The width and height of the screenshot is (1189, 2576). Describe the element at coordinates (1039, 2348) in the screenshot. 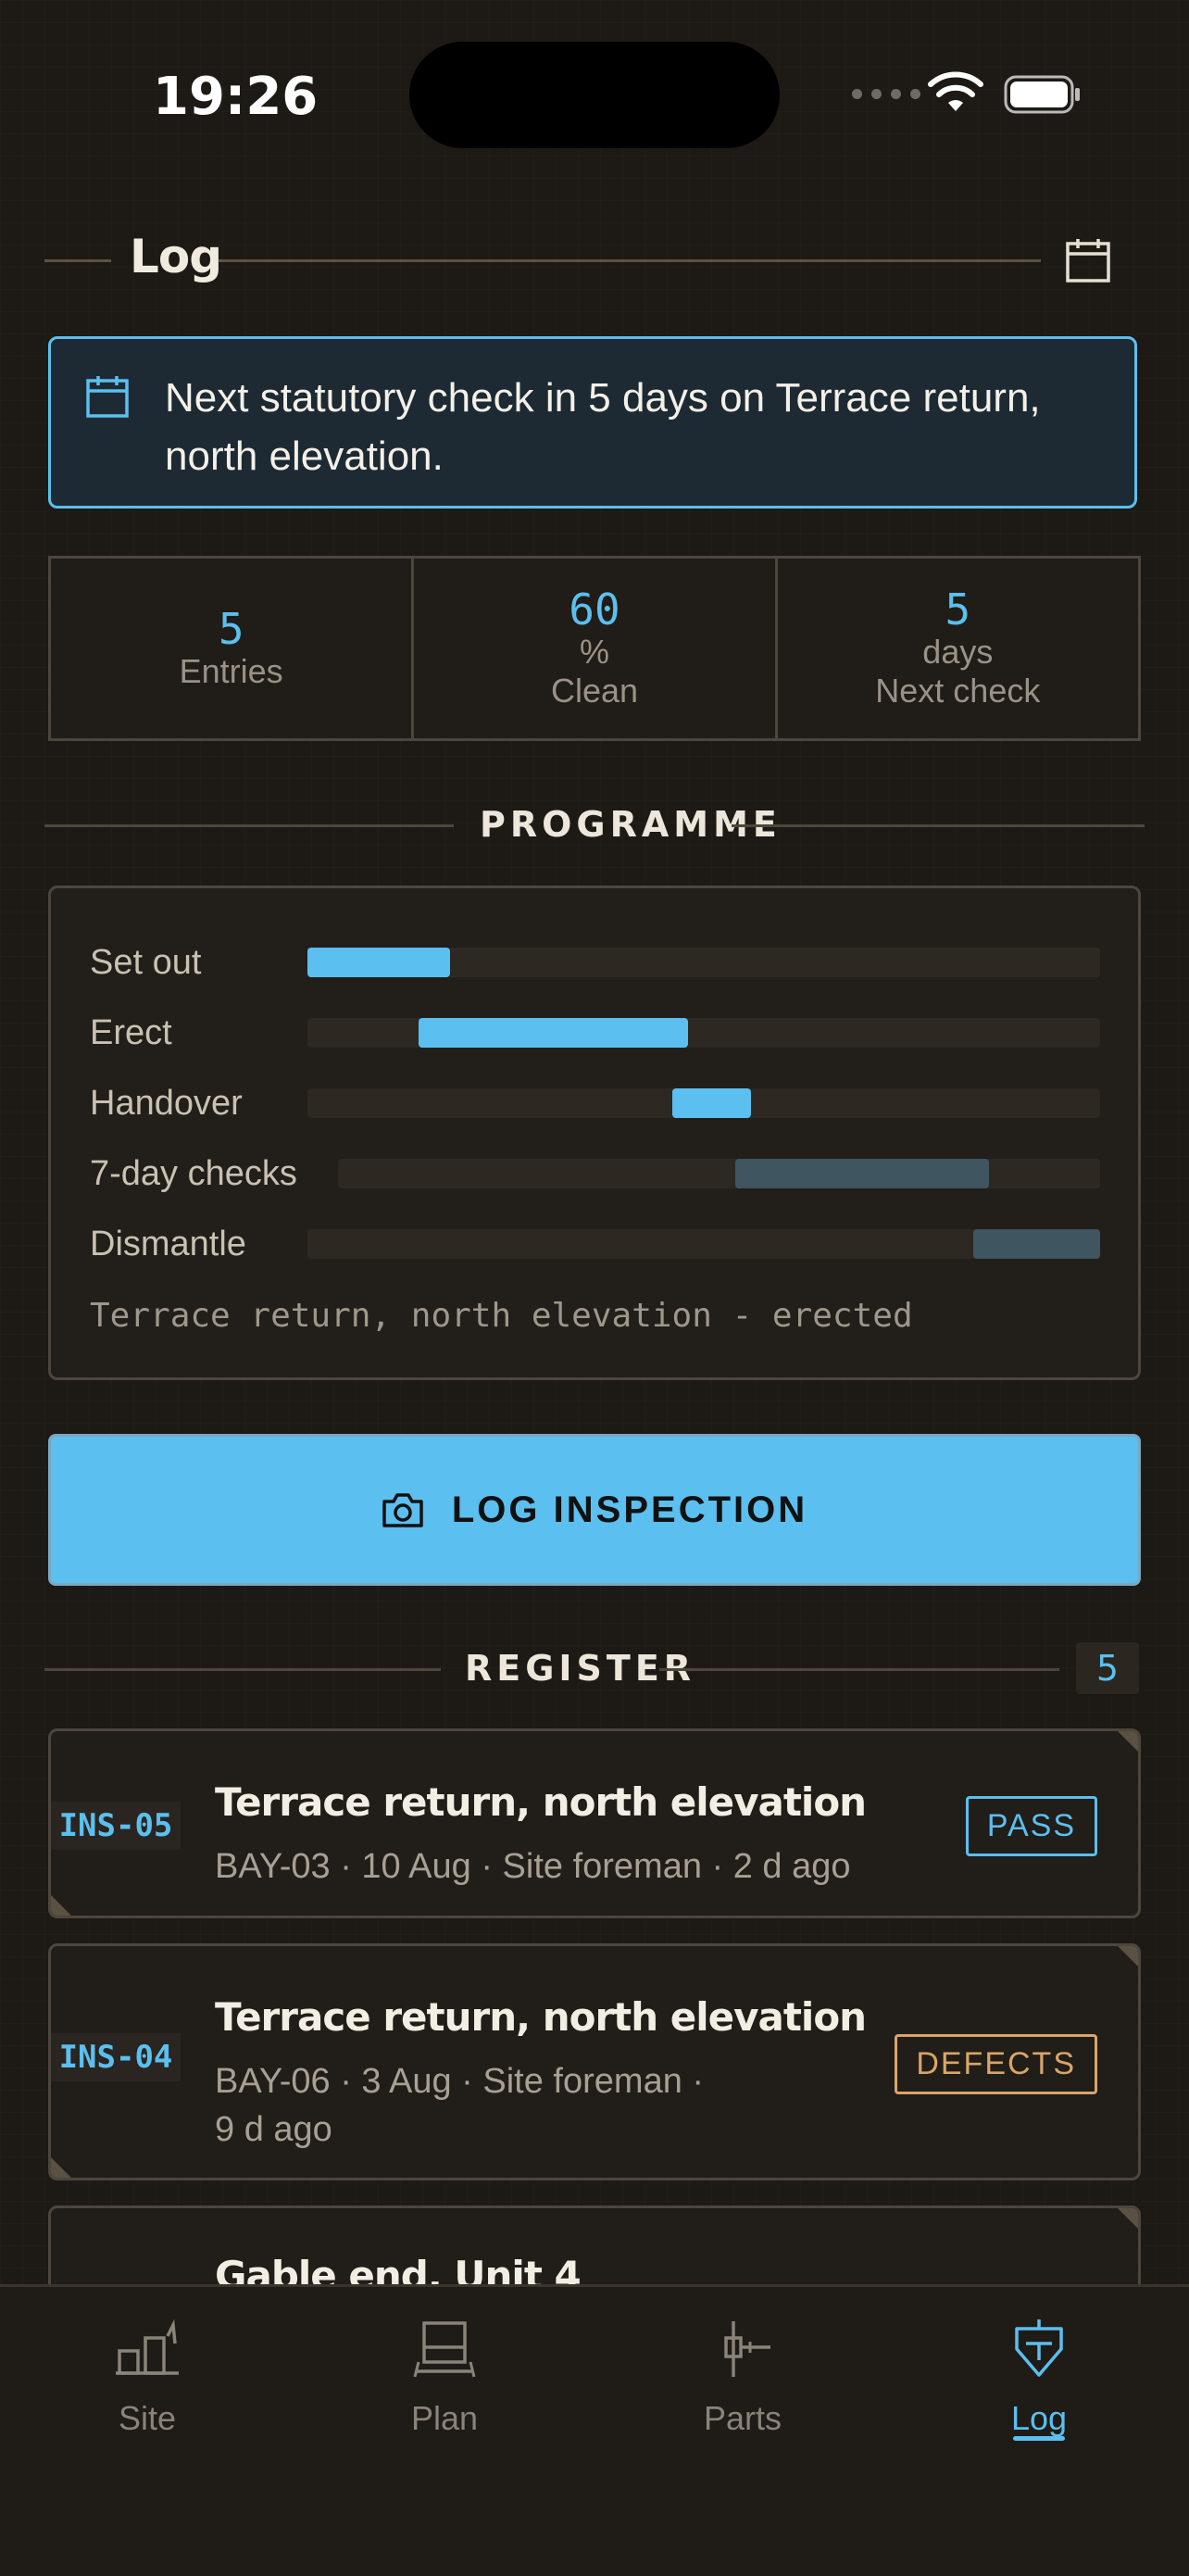

I see `log-icon` at that location.